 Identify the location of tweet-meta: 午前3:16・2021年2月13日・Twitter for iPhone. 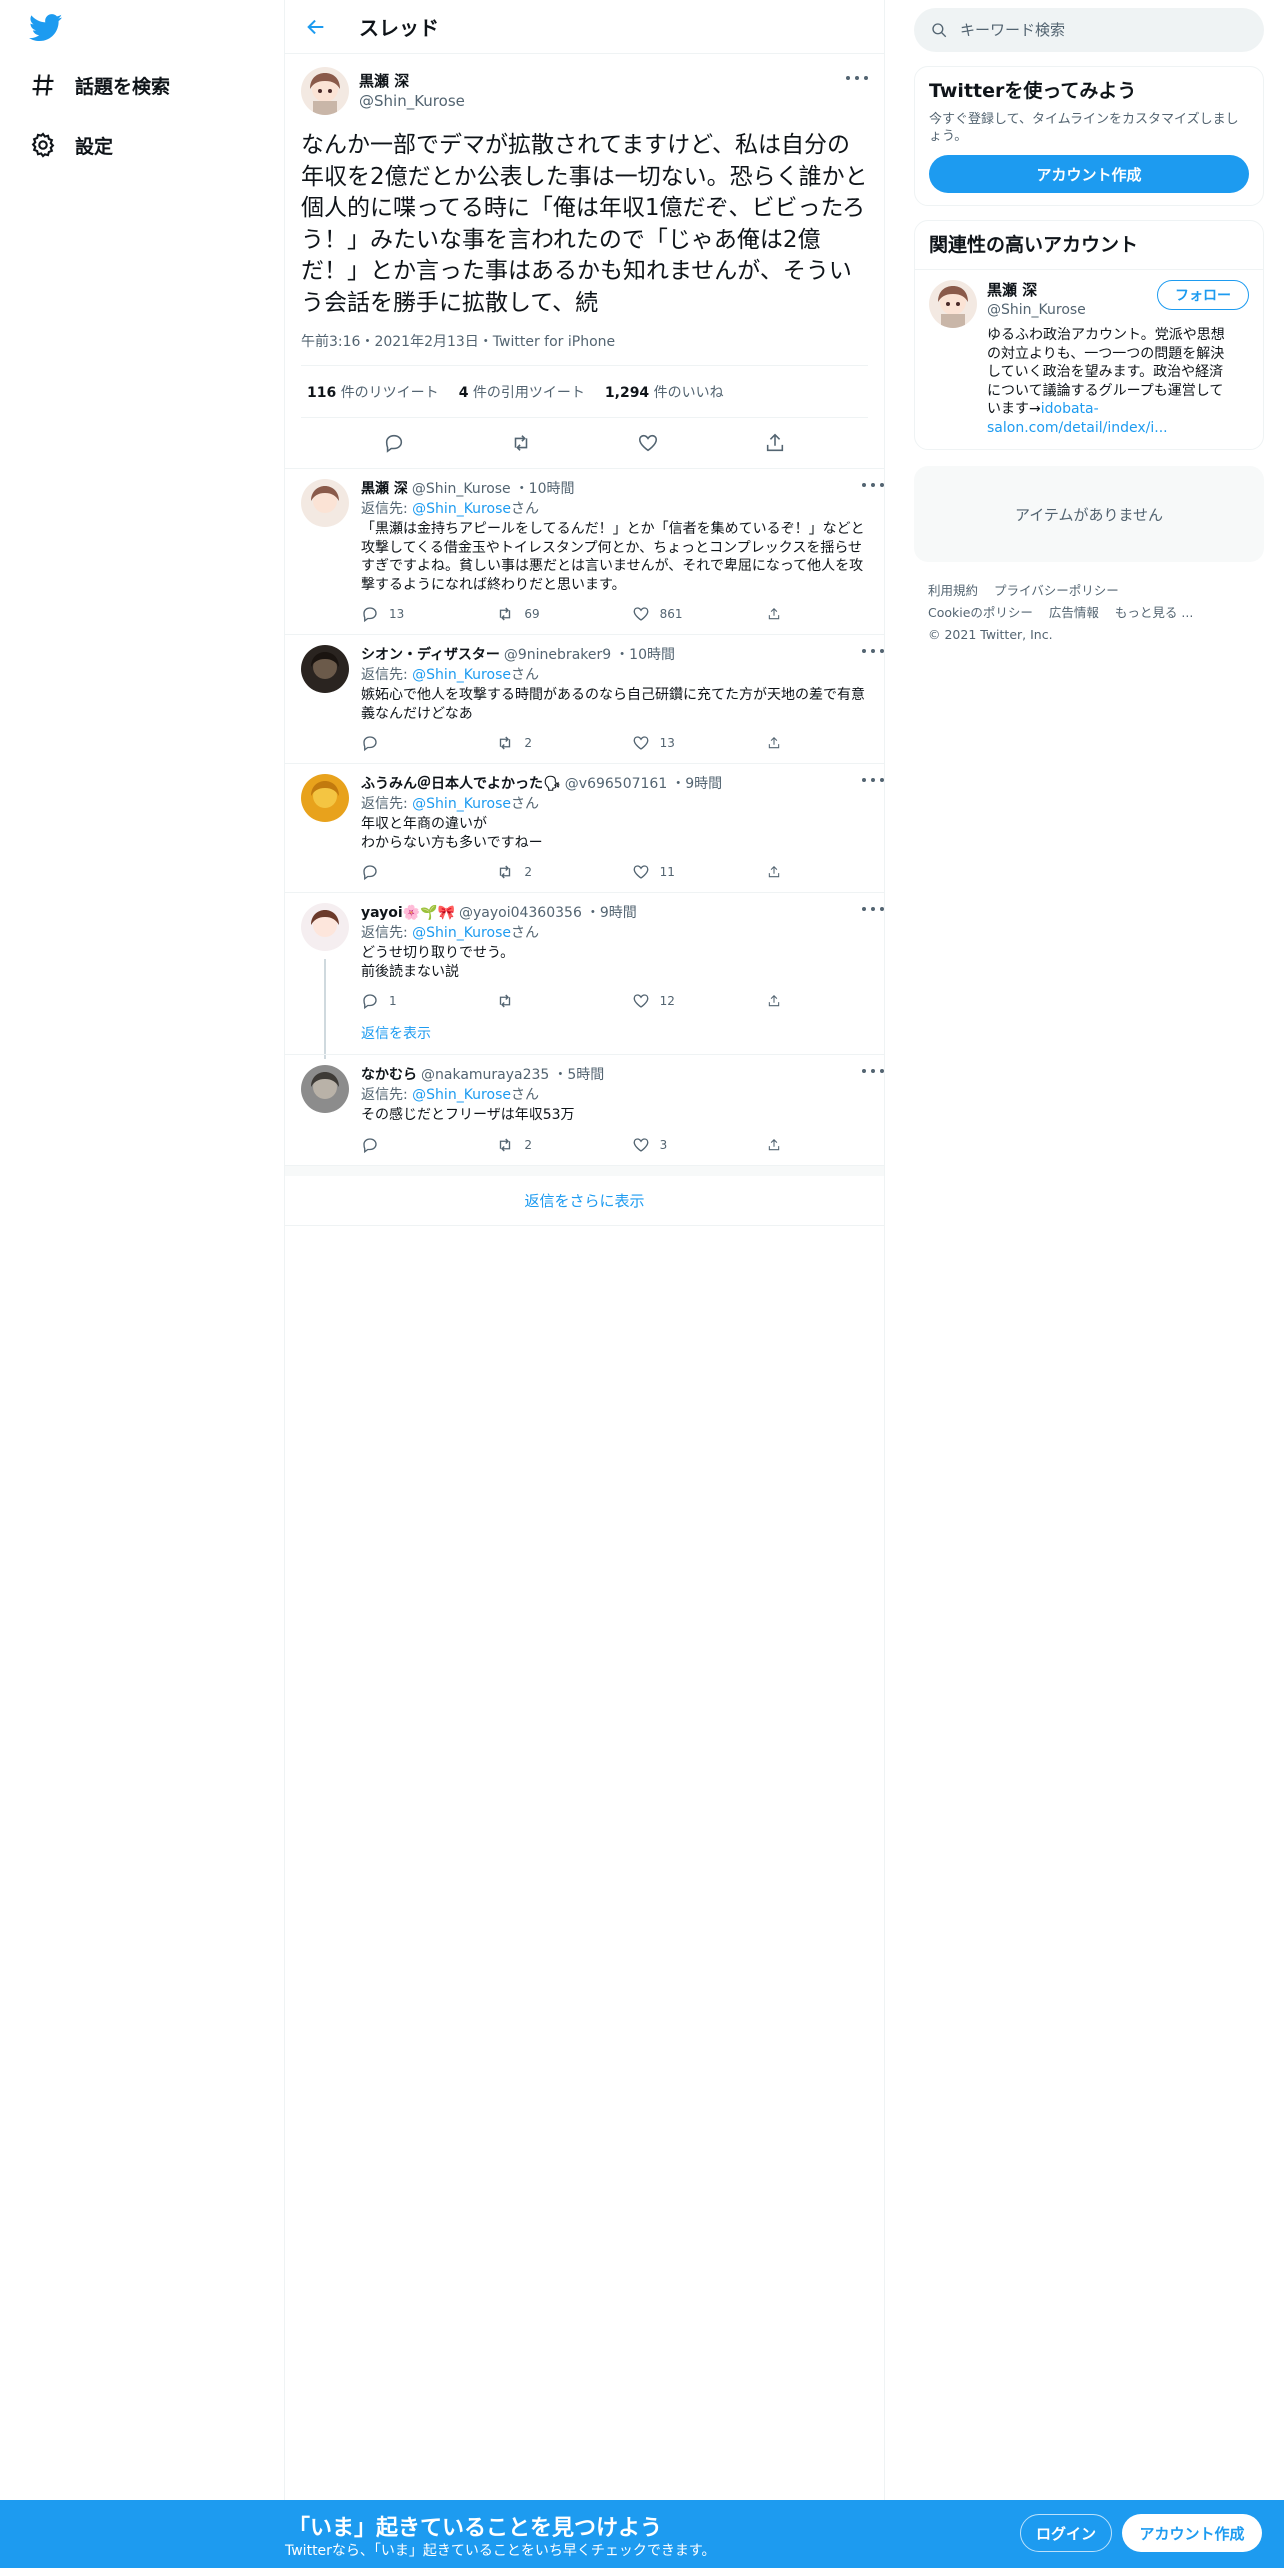
(584, 348).